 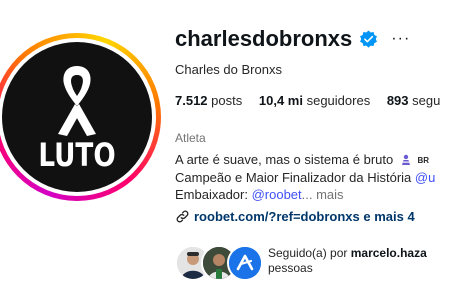 What do you see at coordinates (182, 216) in the screenshot?
I see `link-icon` at bounding box center [182, 216].